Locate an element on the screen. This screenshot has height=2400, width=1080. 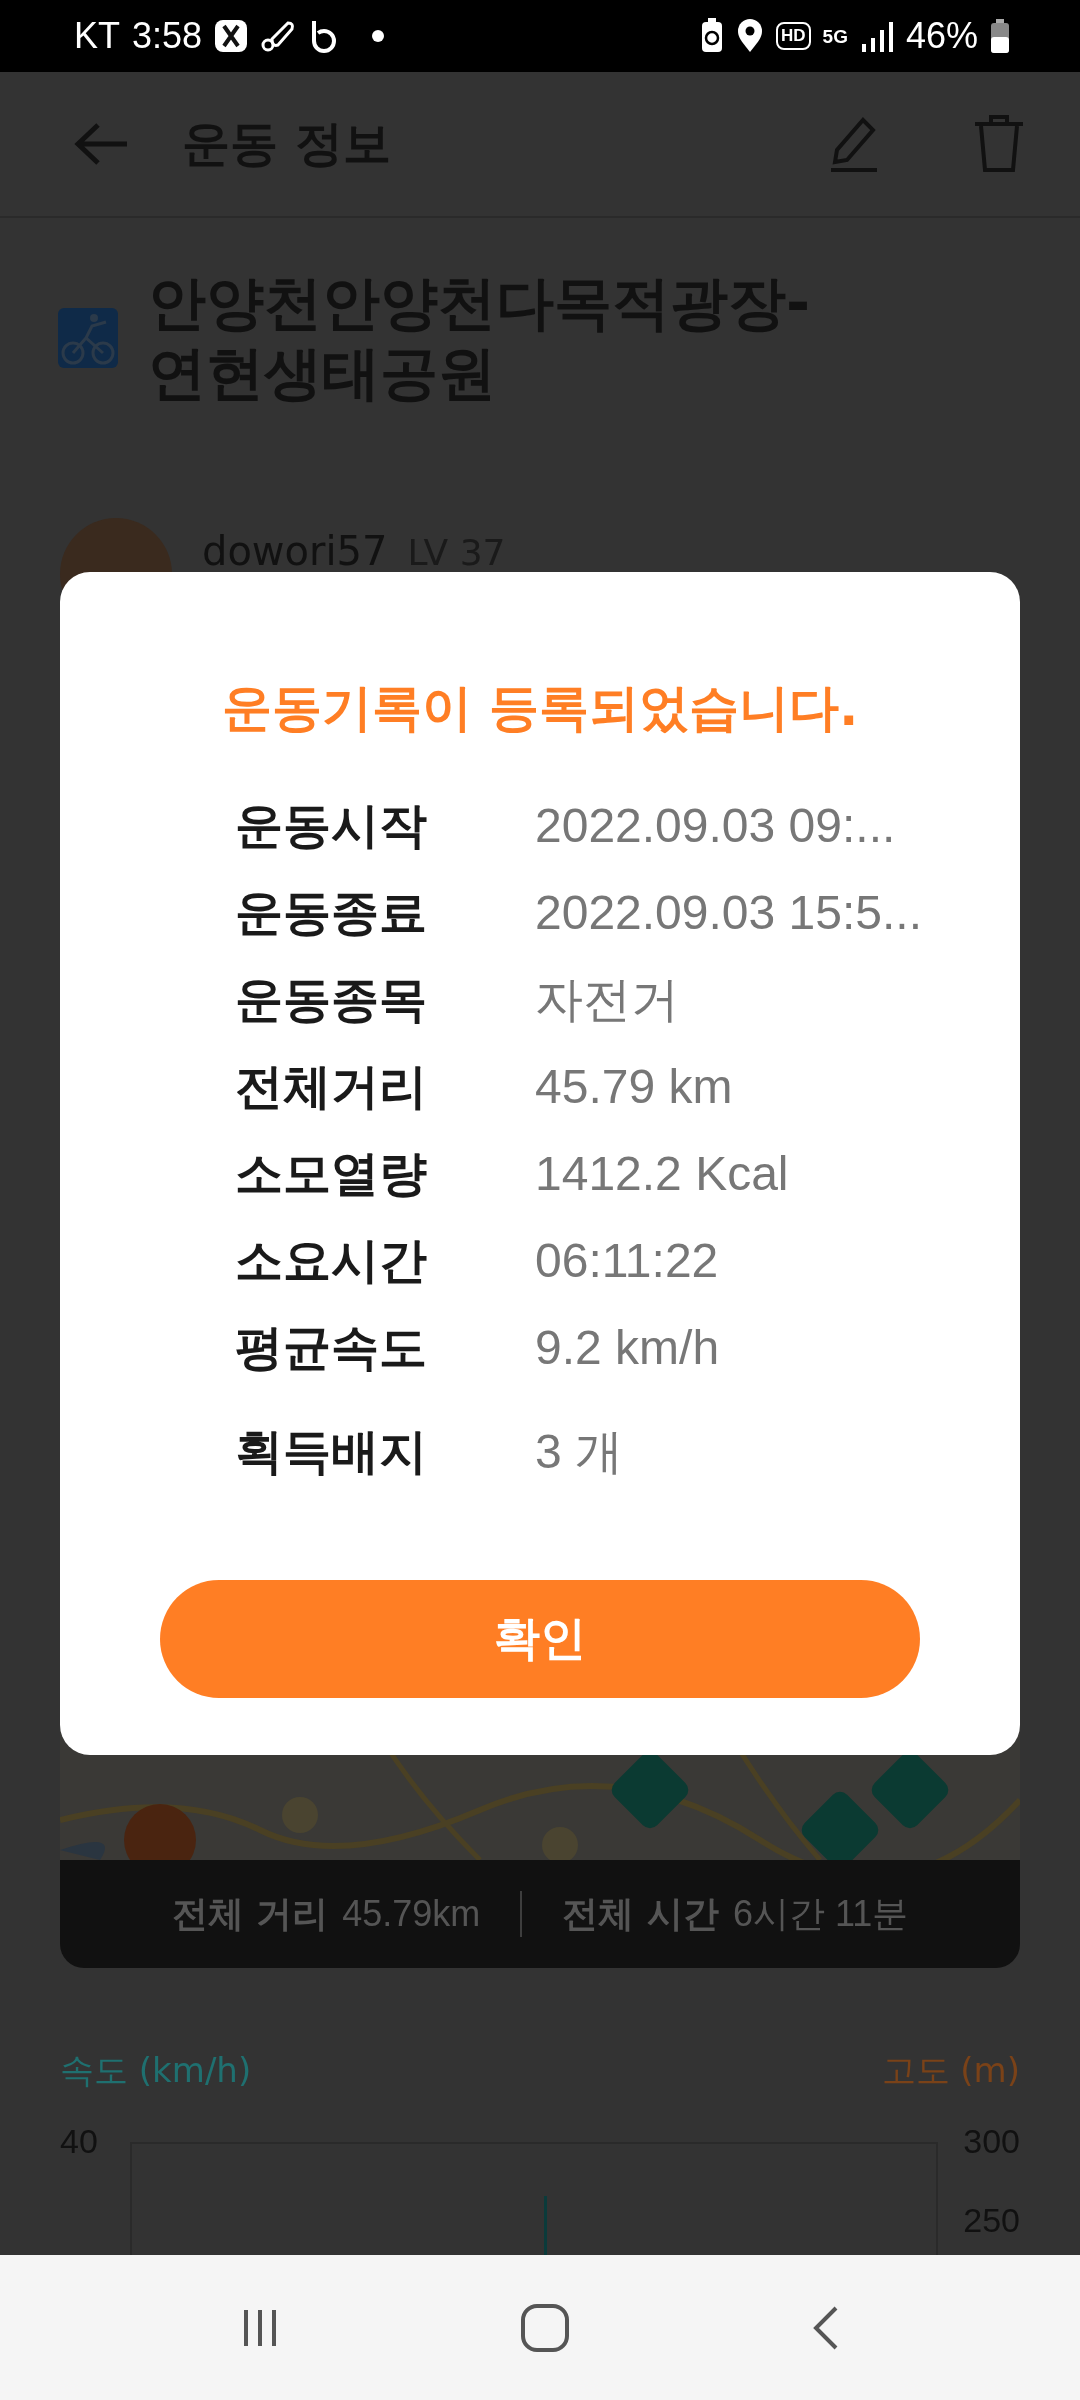
carrier: KT is located at coordinates (97, 36).